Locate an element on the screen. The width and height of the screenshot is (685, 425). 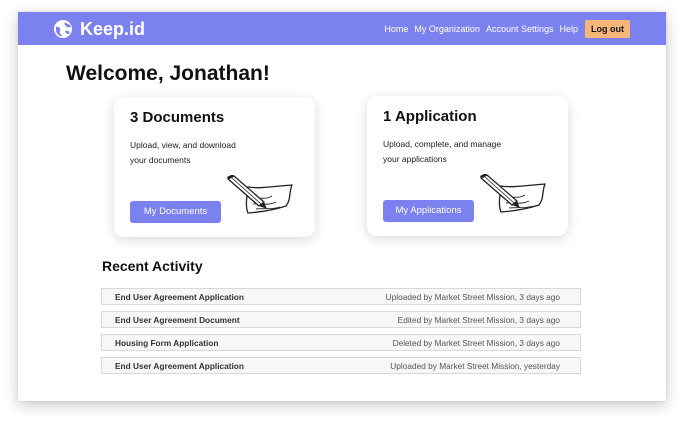
my-documents-button: My Documents is located at coordinates (175, 212).